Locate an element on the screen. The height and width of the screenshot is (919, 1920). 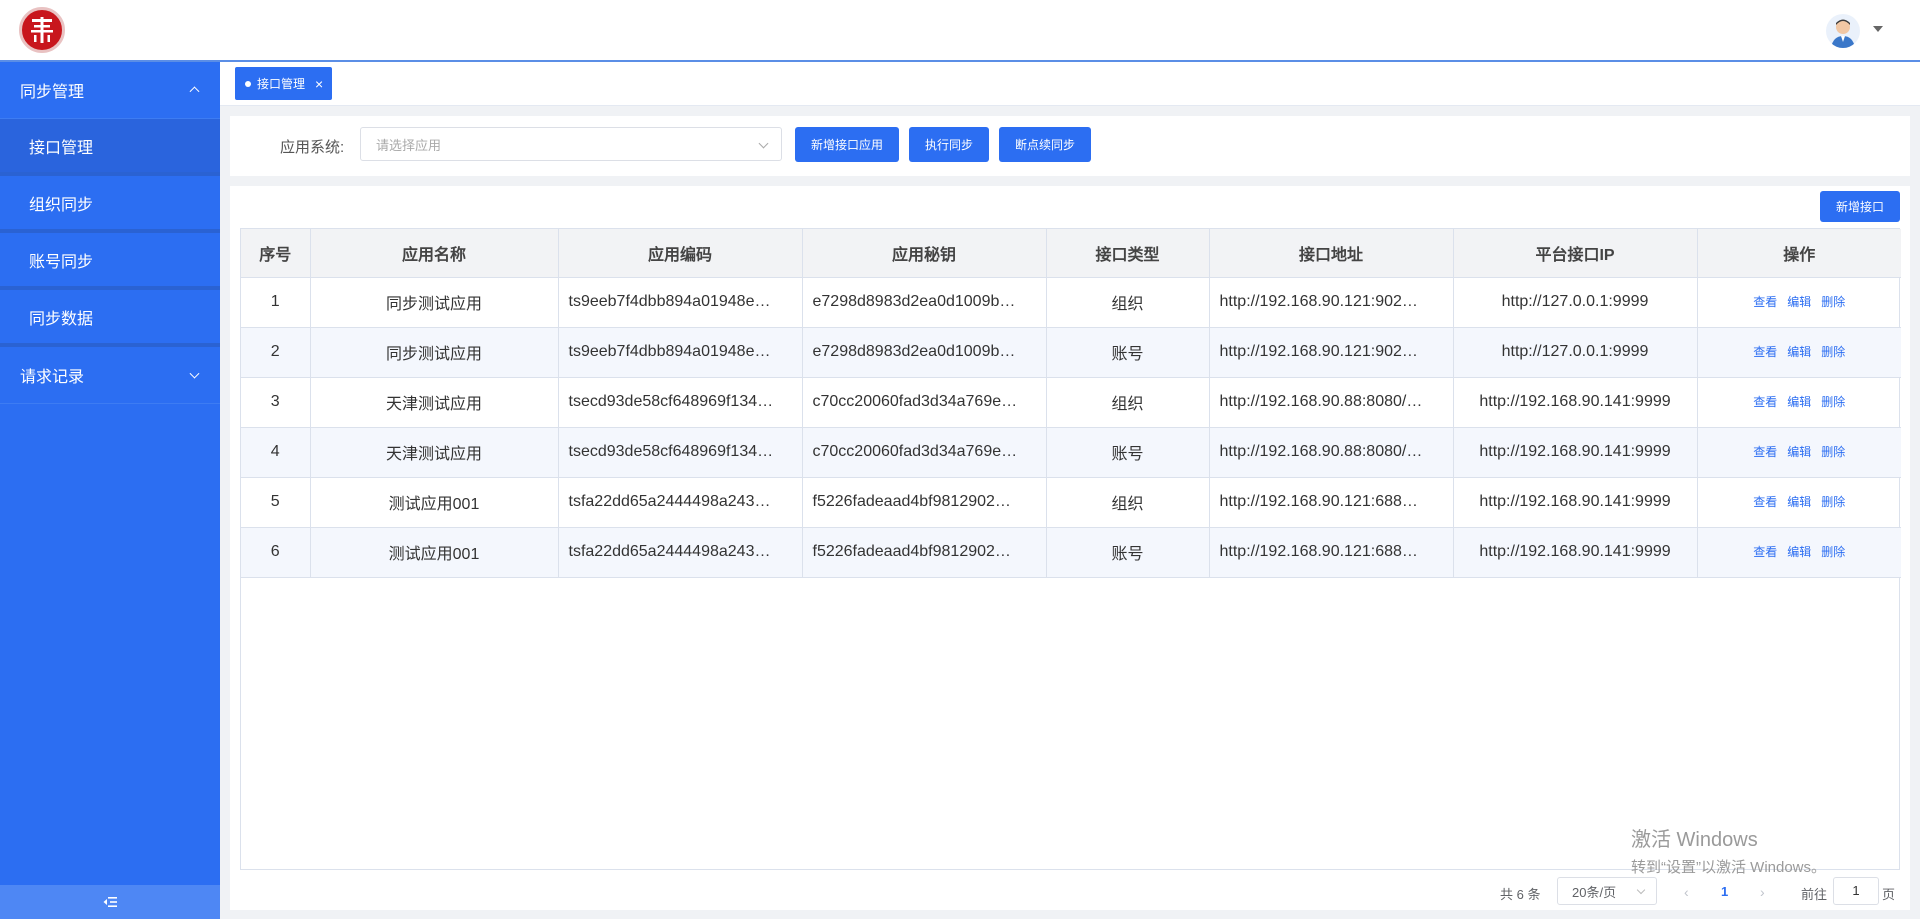
sidebar-item-label: 账号同步 is located at coordinates (61, 262).